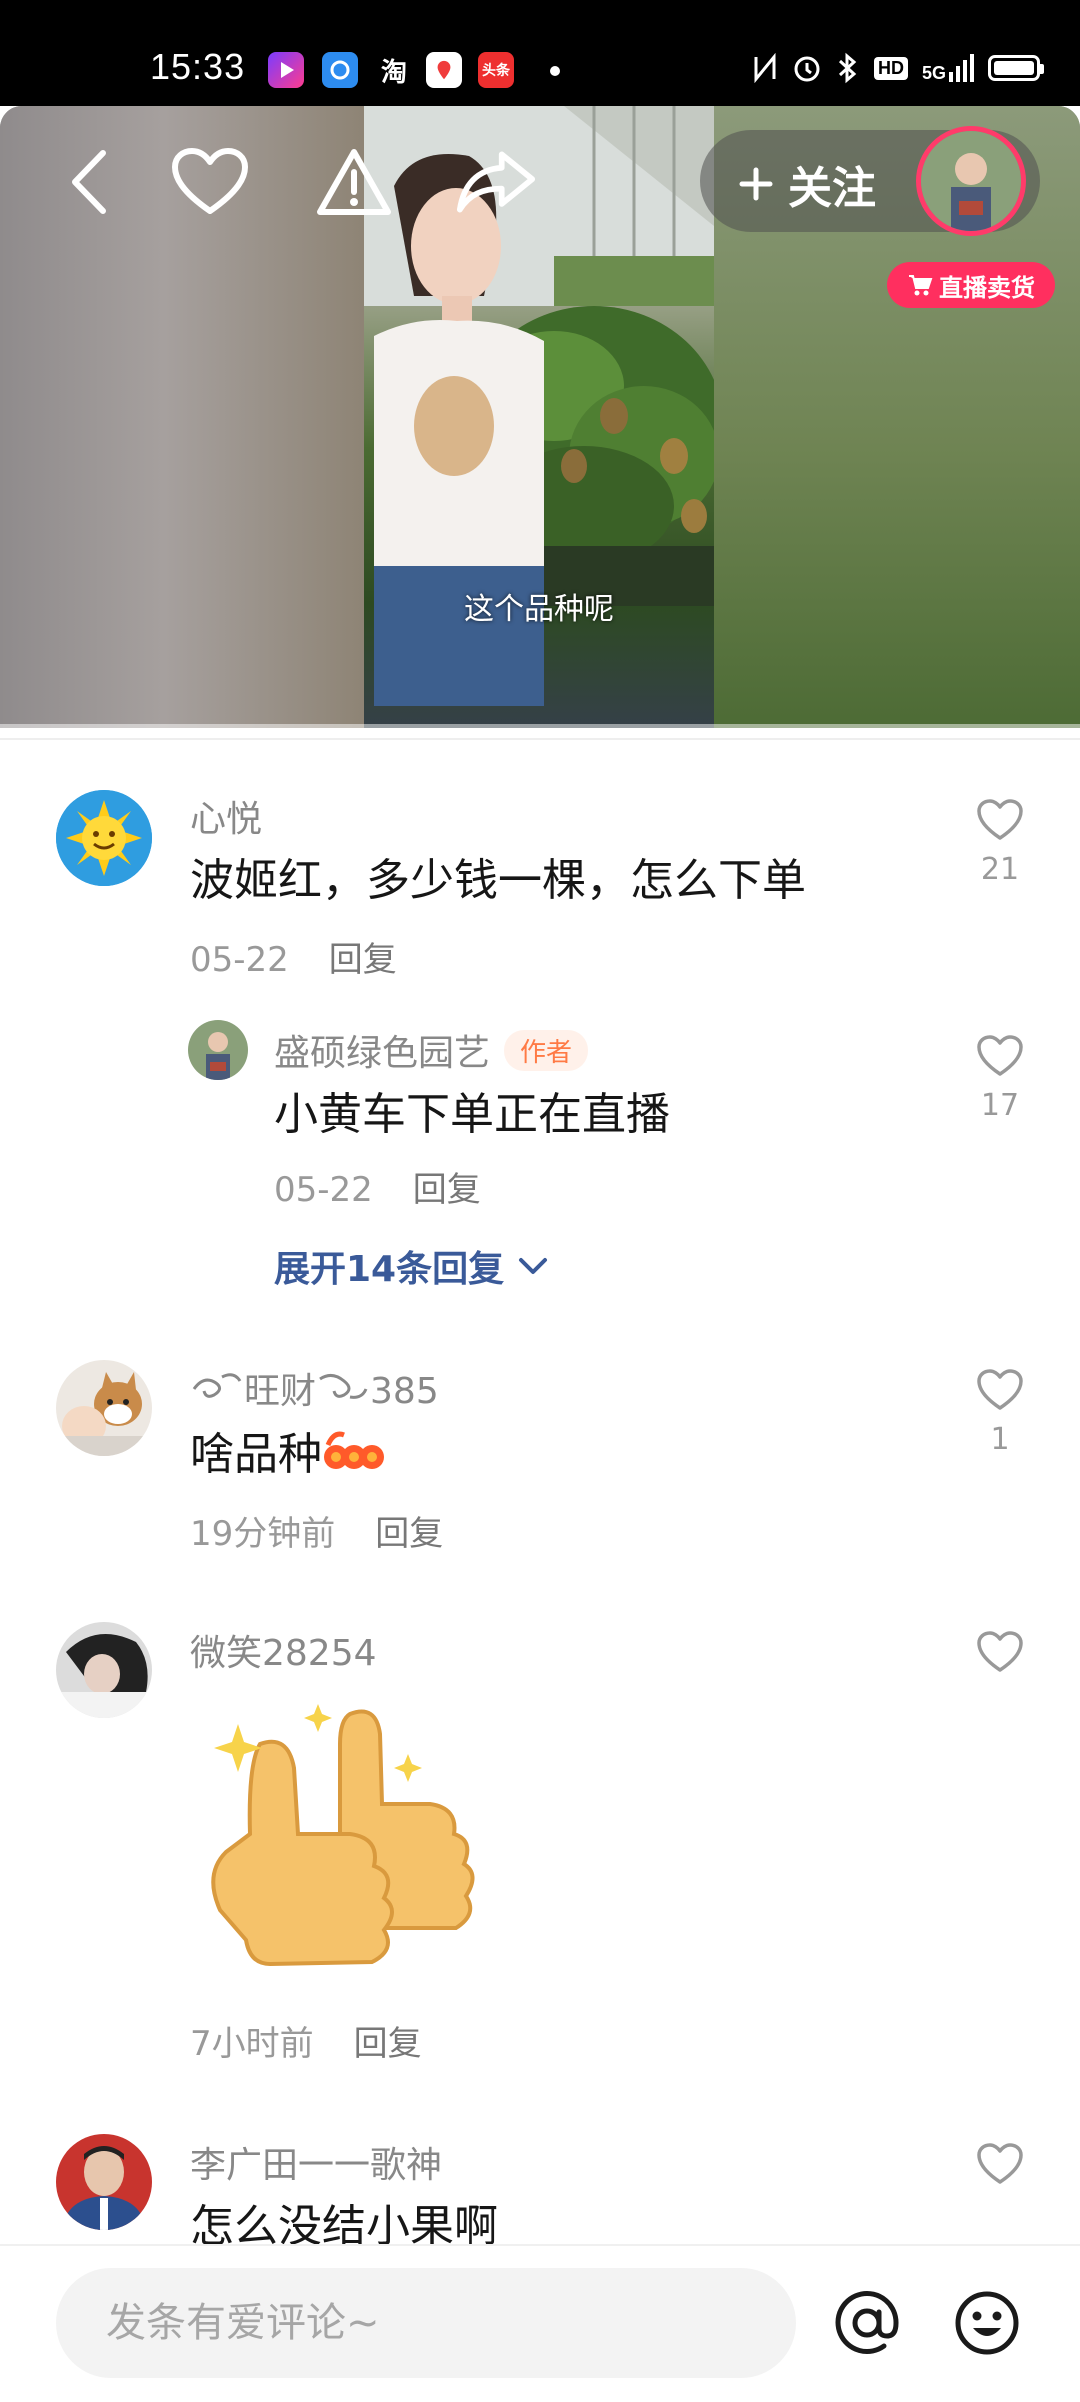 This screenshot has width=1080, height=2402. I want to click on live-selling-badge: 直播卖货, so click(971, 285).